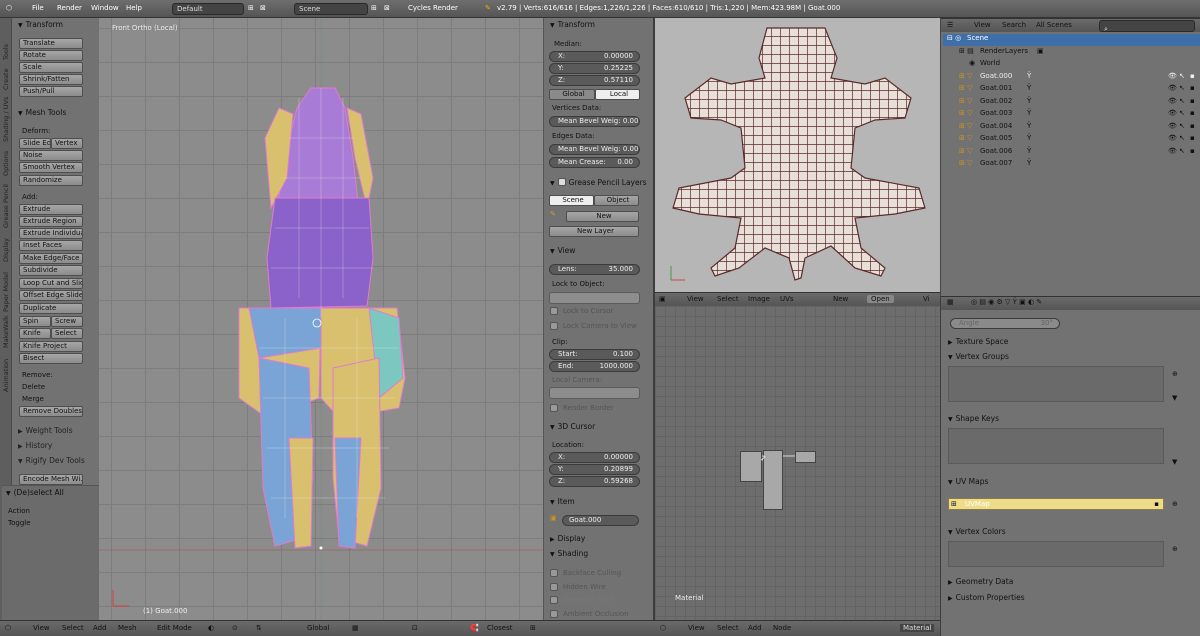  I want to click on grease-object-tab: Object, so click(616, 200).